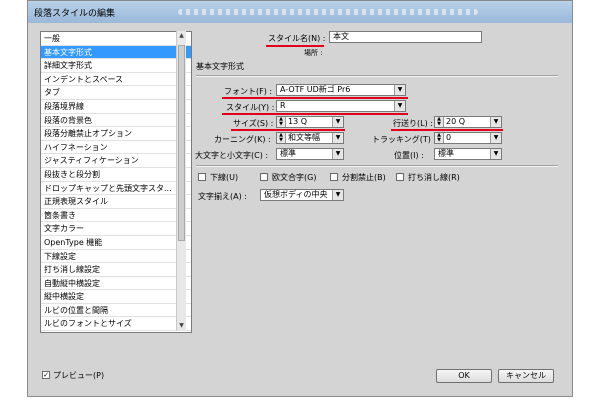  Describe the element at coordinates (400, 177) in the screenshot. I see `strike-checkbox` at that location.